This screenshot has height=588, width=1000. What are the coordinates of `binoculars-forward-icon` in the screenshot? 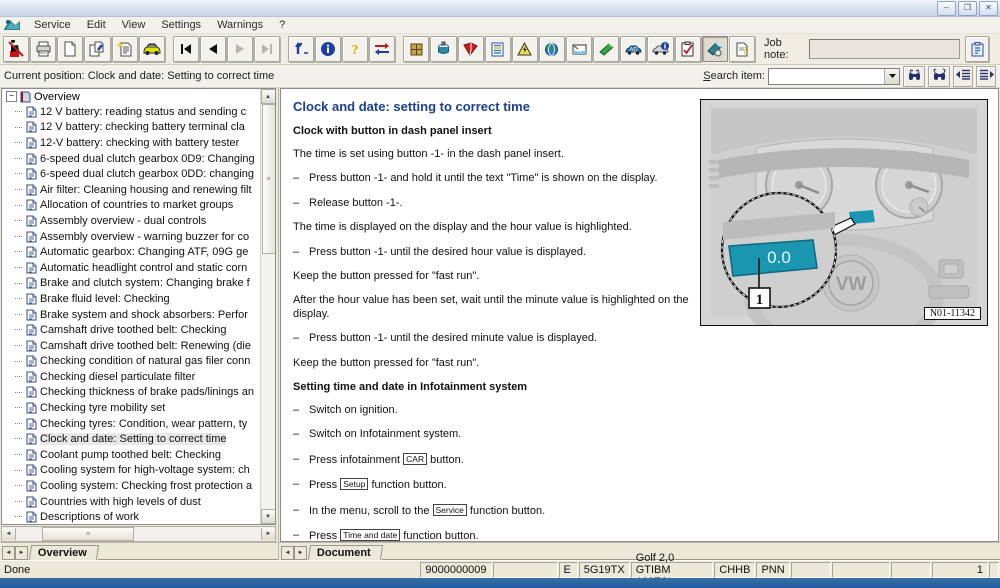 It's located at (939, 76).